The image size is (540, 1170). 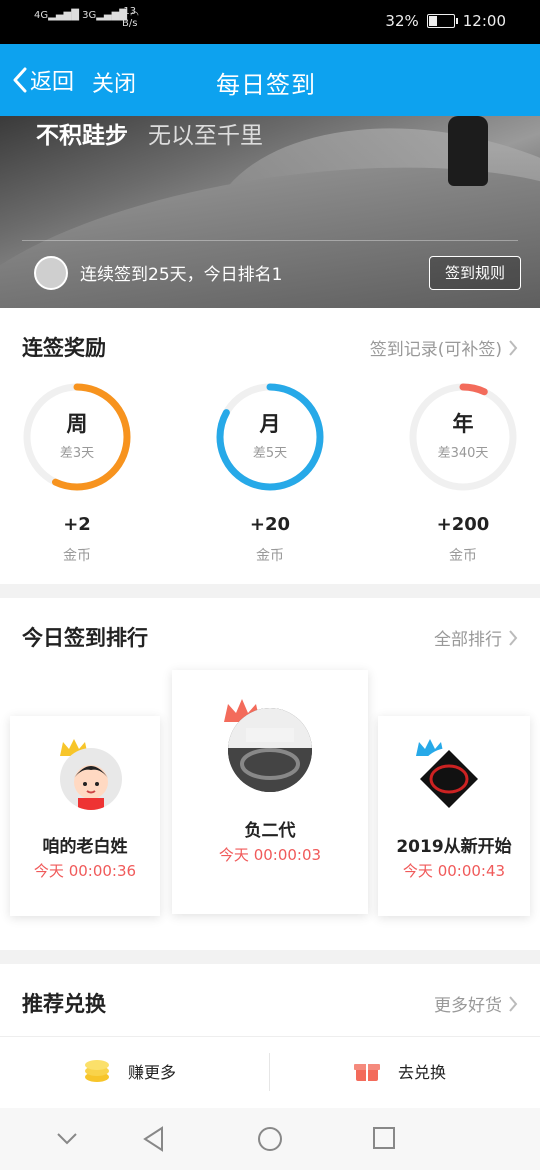 I want to click on coins-icon, so click(x=97, y=1071).